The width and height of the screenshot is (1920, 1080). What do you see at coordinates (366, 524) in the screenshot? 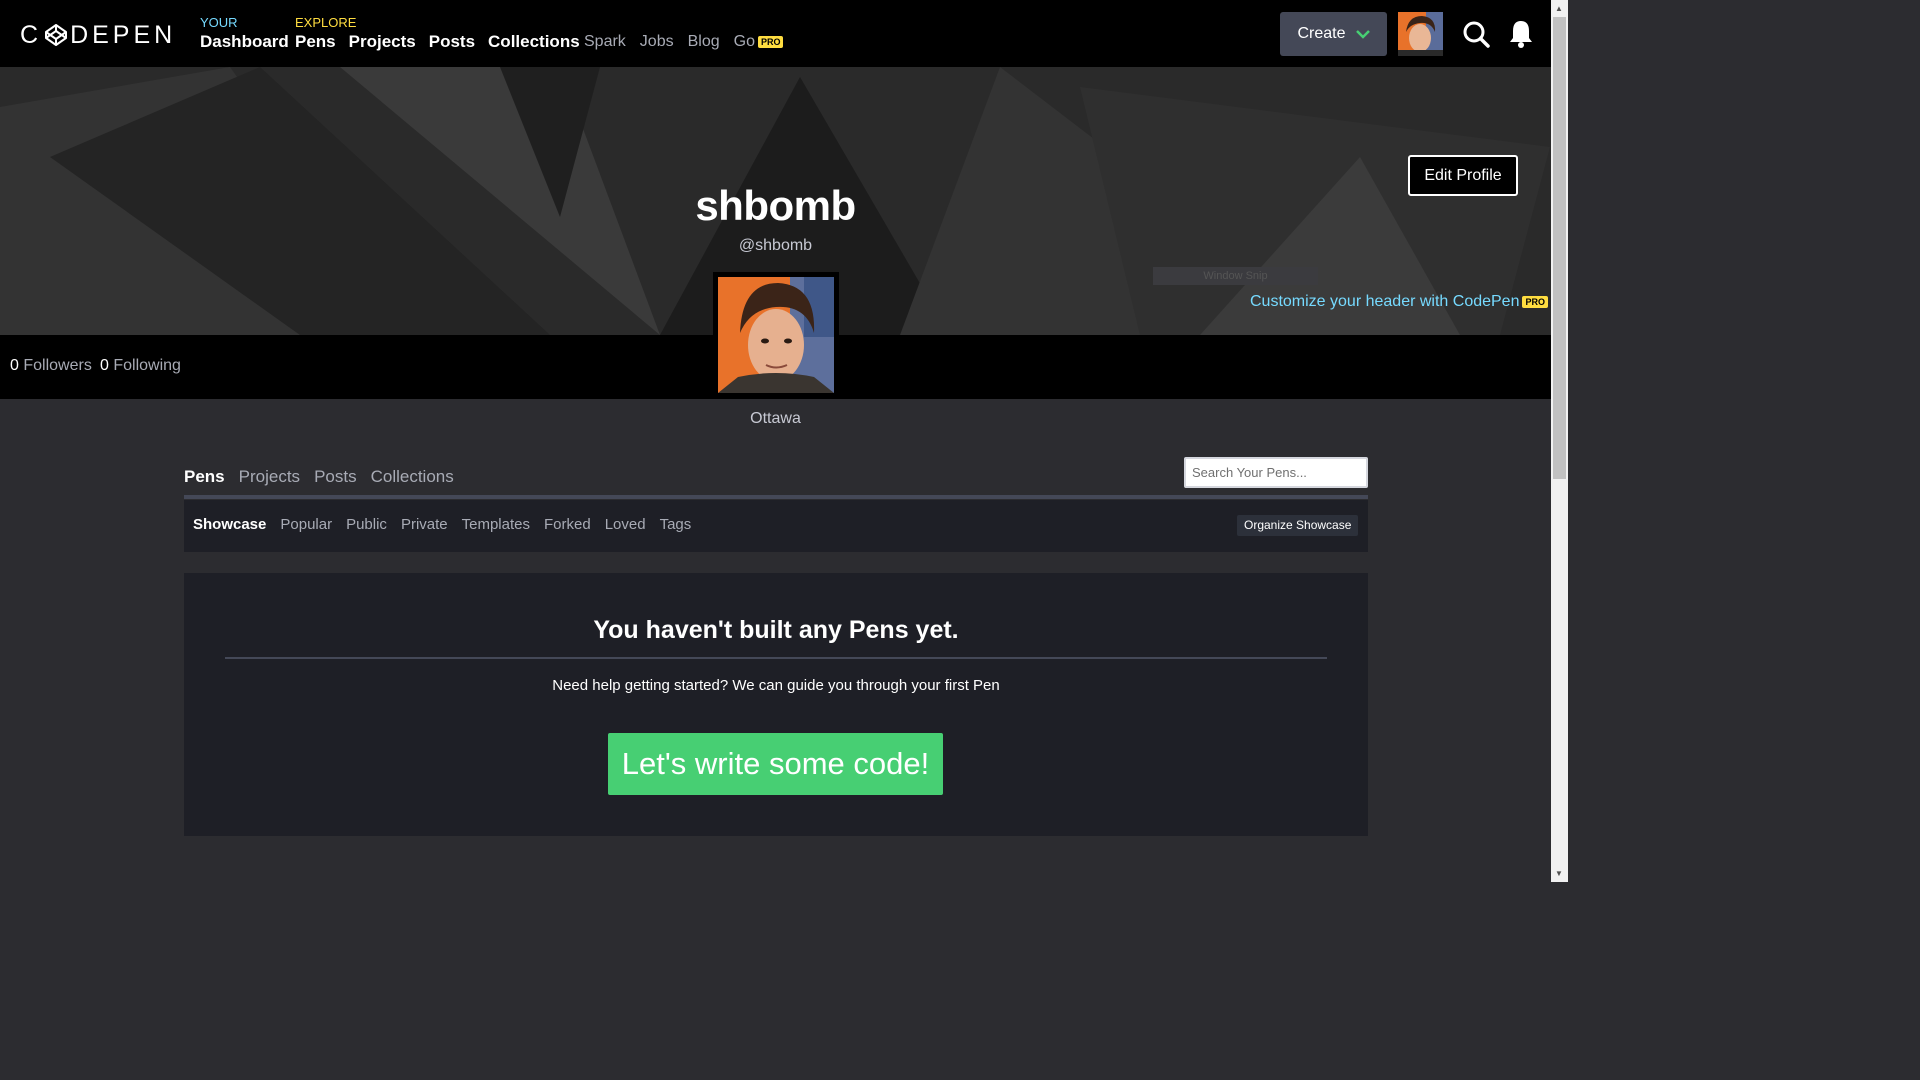
I see `subtab-public: Public` at bounding box center [366, 524].